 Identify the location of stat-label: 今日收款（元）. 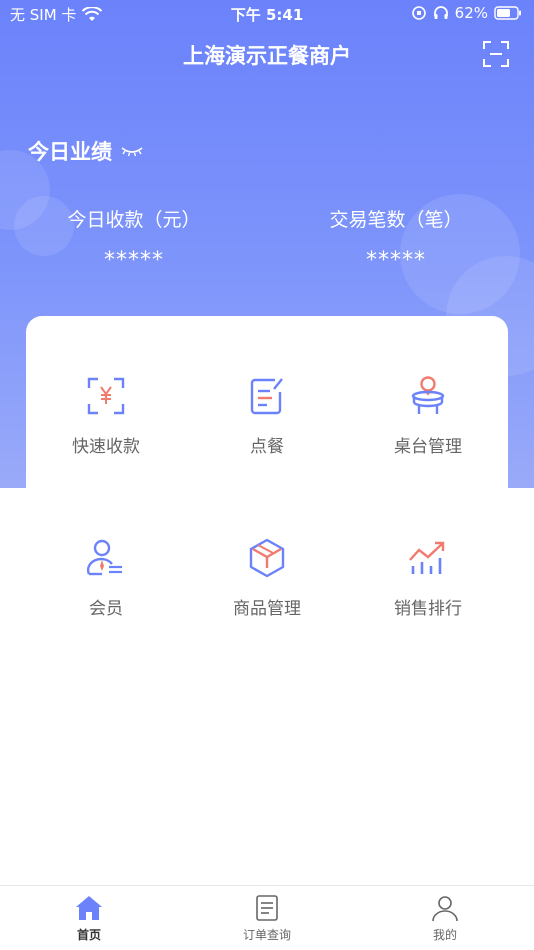
(134, 220).